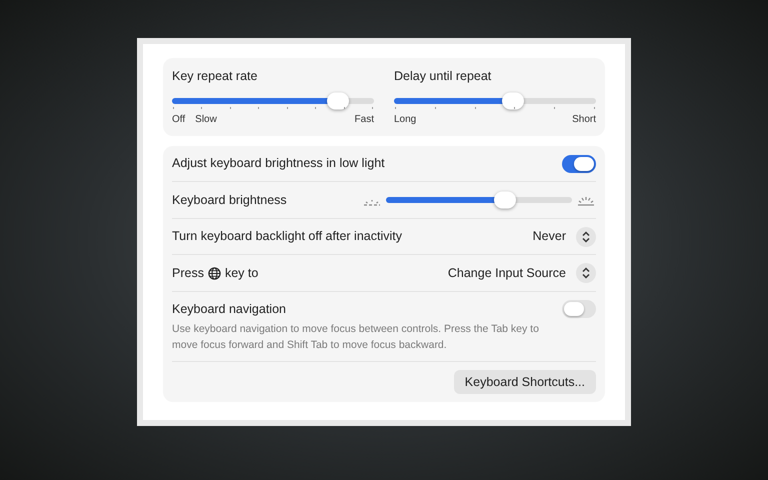 This screenshot has height=480, width=768. I want to click on popup-button: Never, so click(564, 236).